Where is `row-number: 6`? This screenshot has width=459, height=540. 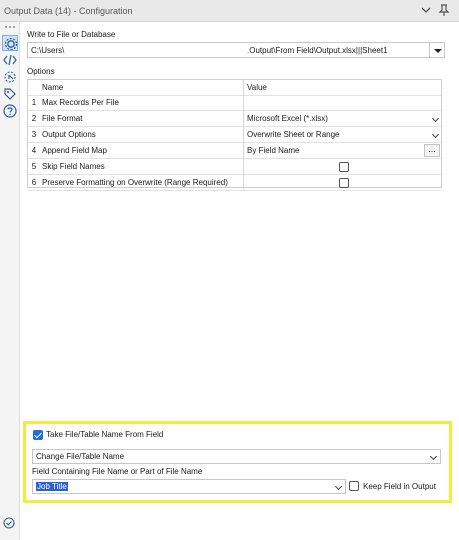
row-number: 6 is located at coordinates (34, 182).